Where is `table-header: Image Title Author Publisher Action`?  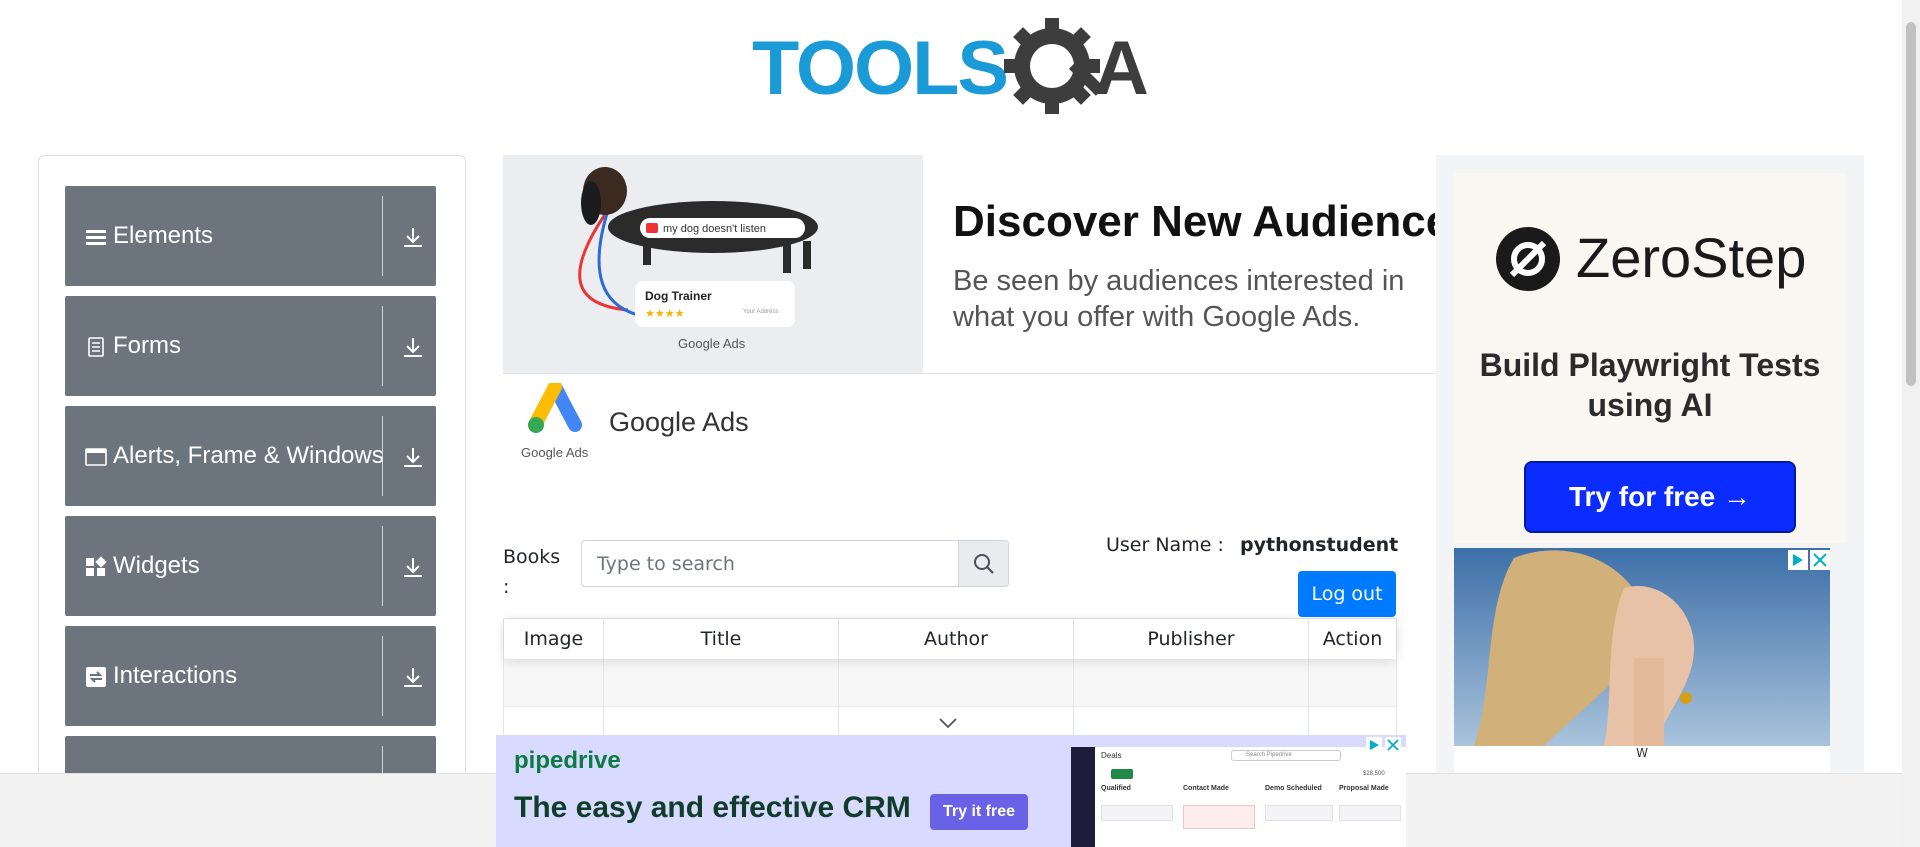 table-header: Image Title Author Publisher Action is located at coordinates (950, 639).